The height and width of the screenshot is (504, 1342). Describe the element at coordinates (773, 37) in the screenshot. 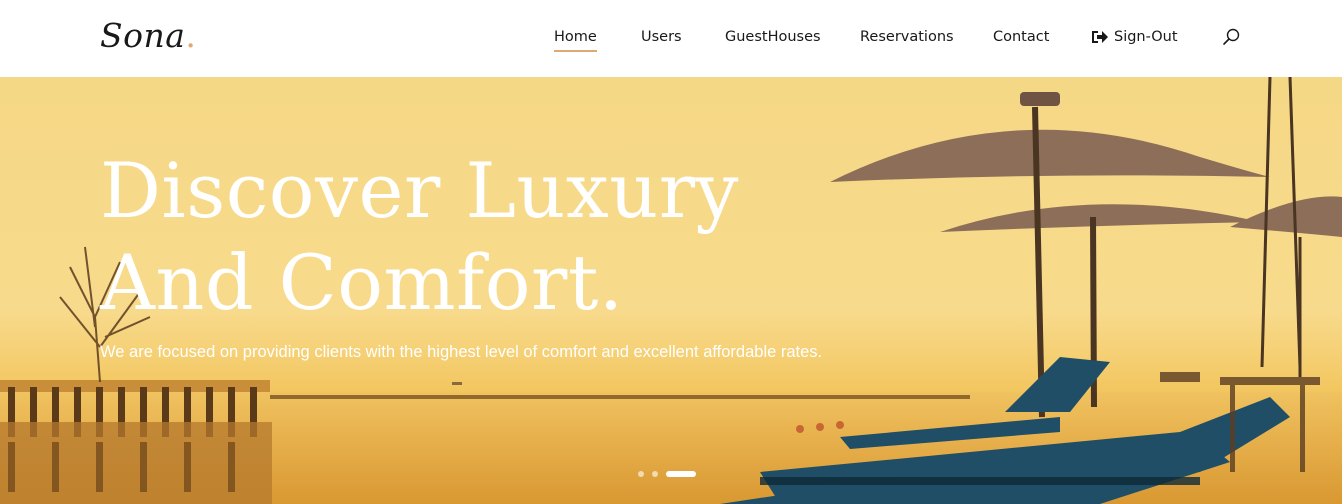

I see `nav-guesthouses: GuestHouses` at that location.